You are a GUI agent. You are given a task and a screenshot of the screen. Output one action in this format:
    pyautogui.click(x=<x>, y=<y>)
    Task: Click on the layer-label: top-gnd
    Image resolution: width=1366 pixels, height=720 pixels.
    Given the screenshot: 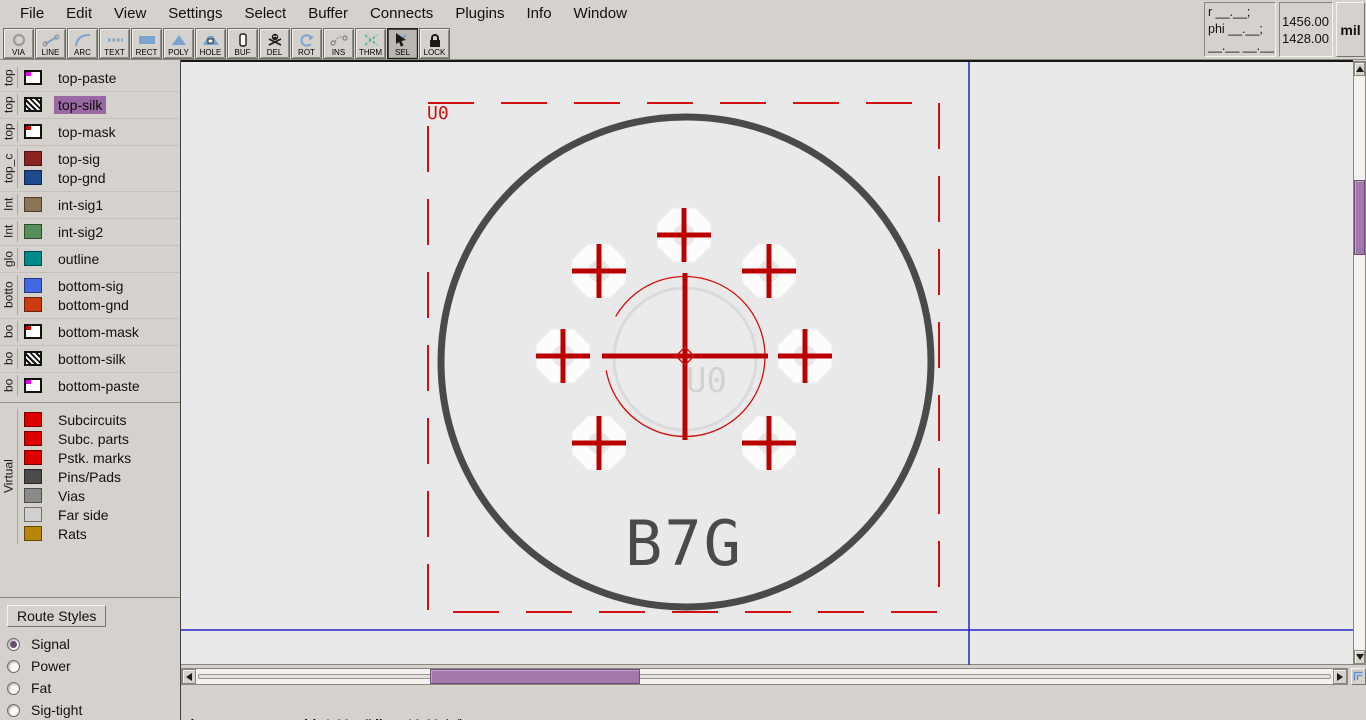 What is the action you would take?
    pyautogui.click(x=81, y=178)
    